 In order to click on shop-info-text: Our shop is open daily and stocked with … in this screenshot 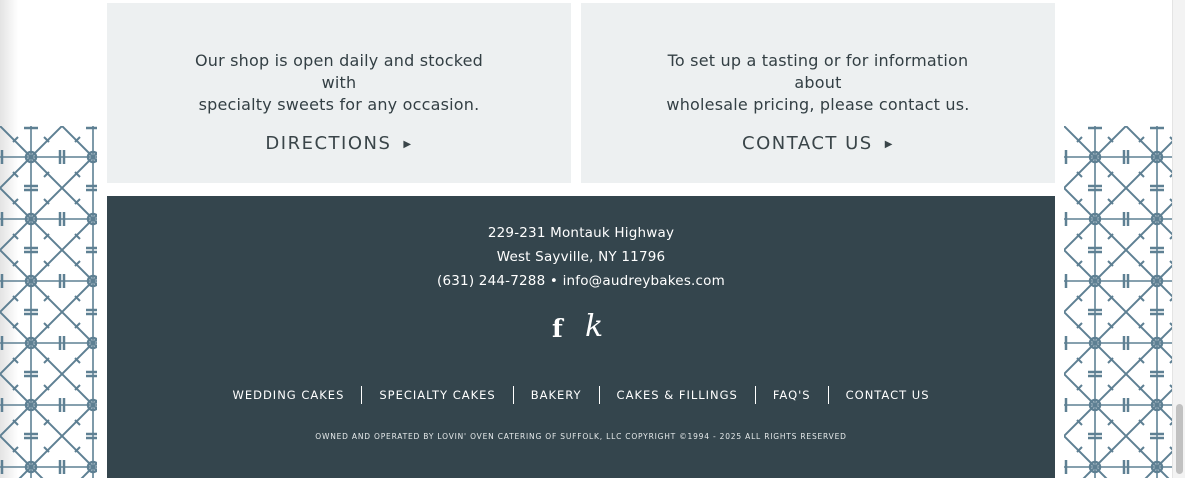, I will do `click(339, 83)`.